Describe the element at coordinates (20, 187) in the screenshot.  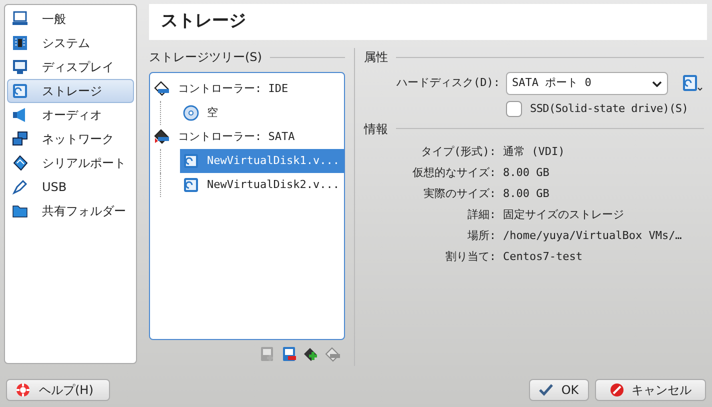
I see `usb-icon` at that location.